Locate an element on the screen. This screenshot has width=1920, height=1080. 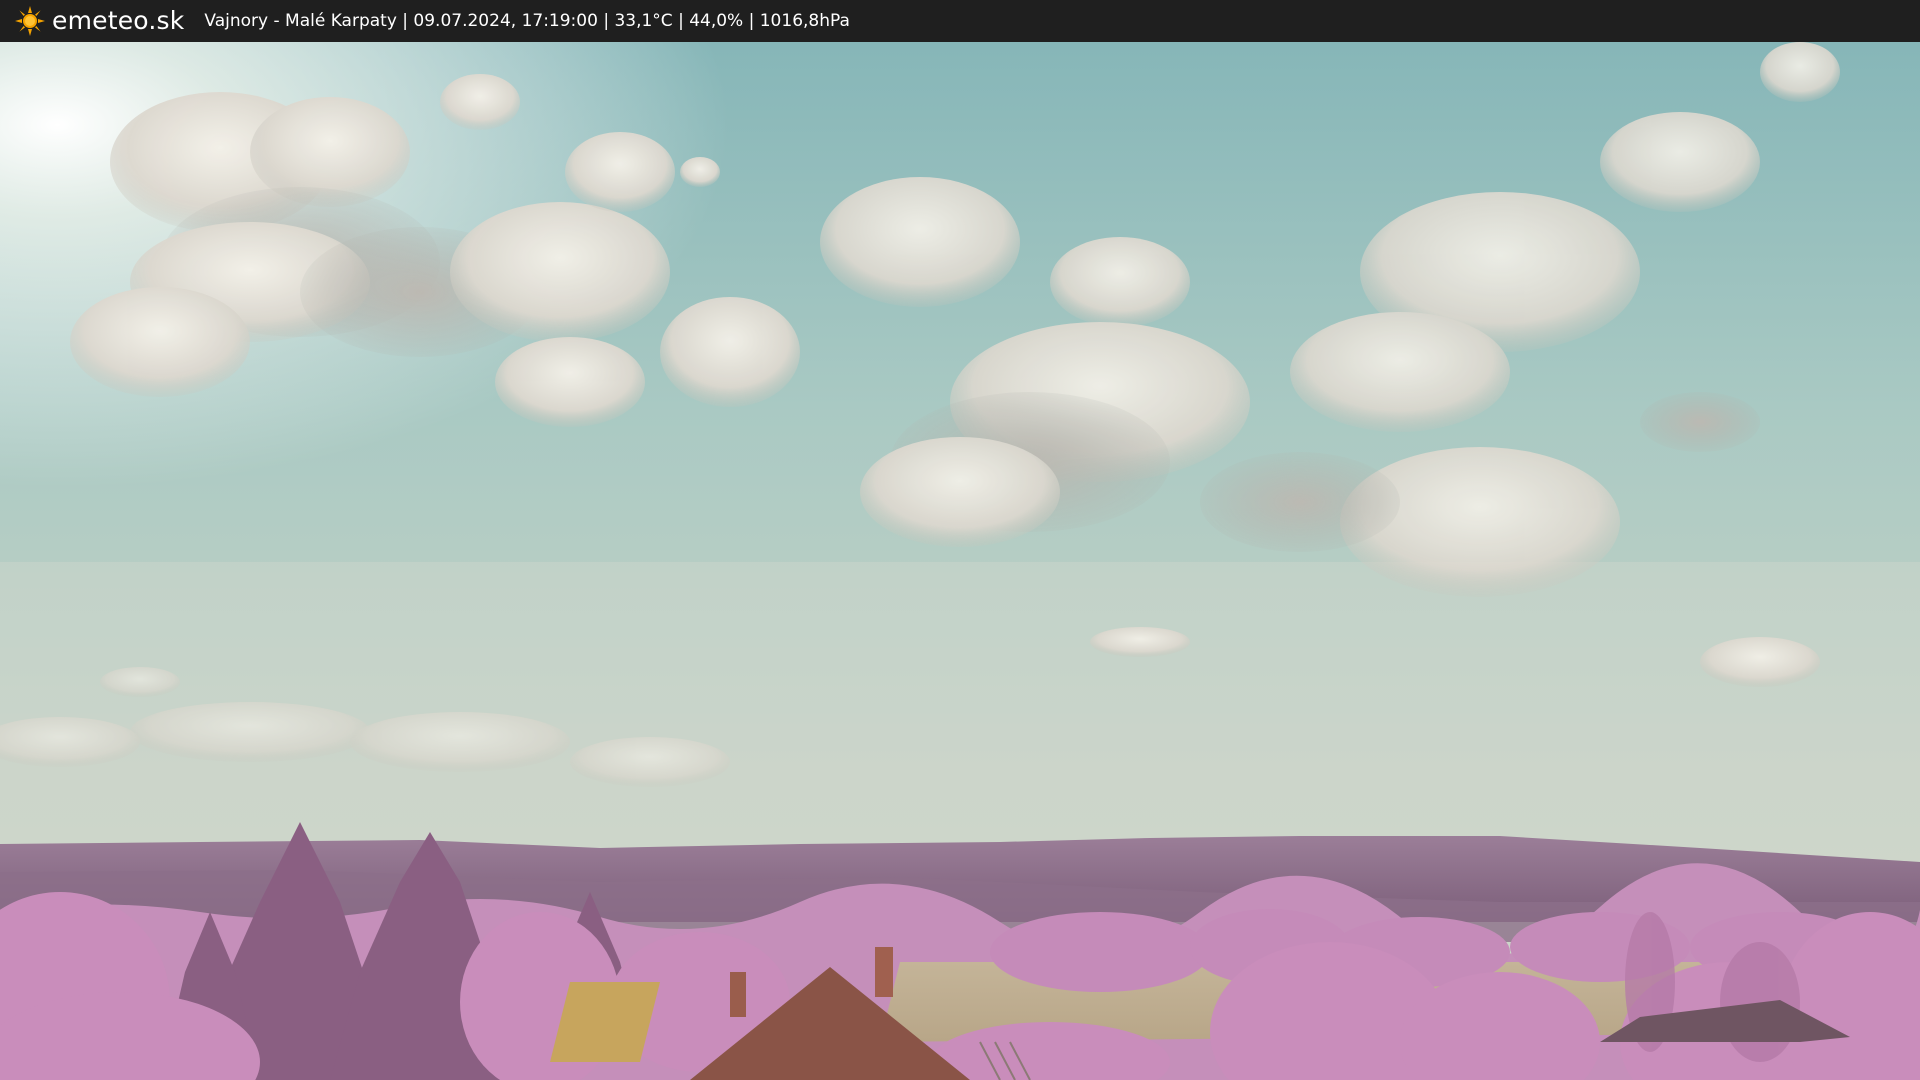
sun-icon is located at coordinates (30, 21).